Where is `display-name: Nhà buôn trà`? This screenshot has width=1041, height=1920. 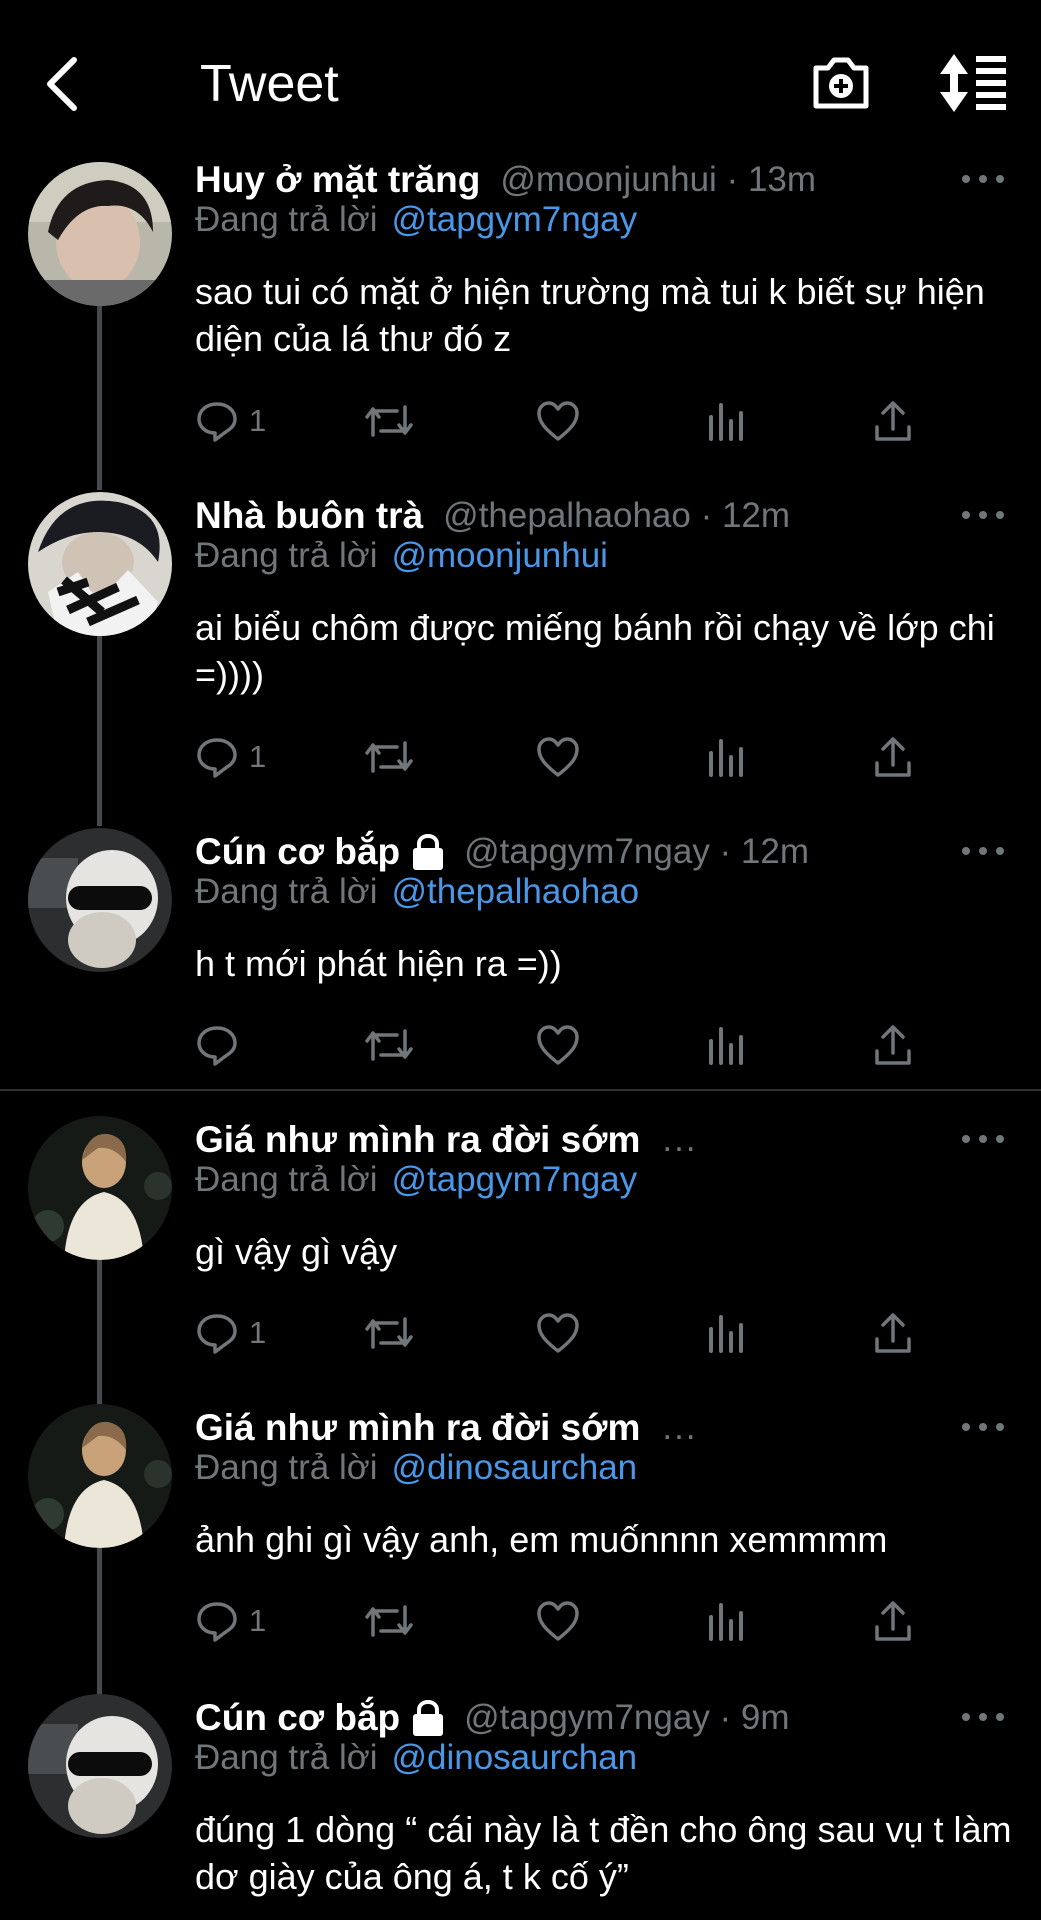
display-name: Nhà buôn trà is located at coordinates (309, 516).